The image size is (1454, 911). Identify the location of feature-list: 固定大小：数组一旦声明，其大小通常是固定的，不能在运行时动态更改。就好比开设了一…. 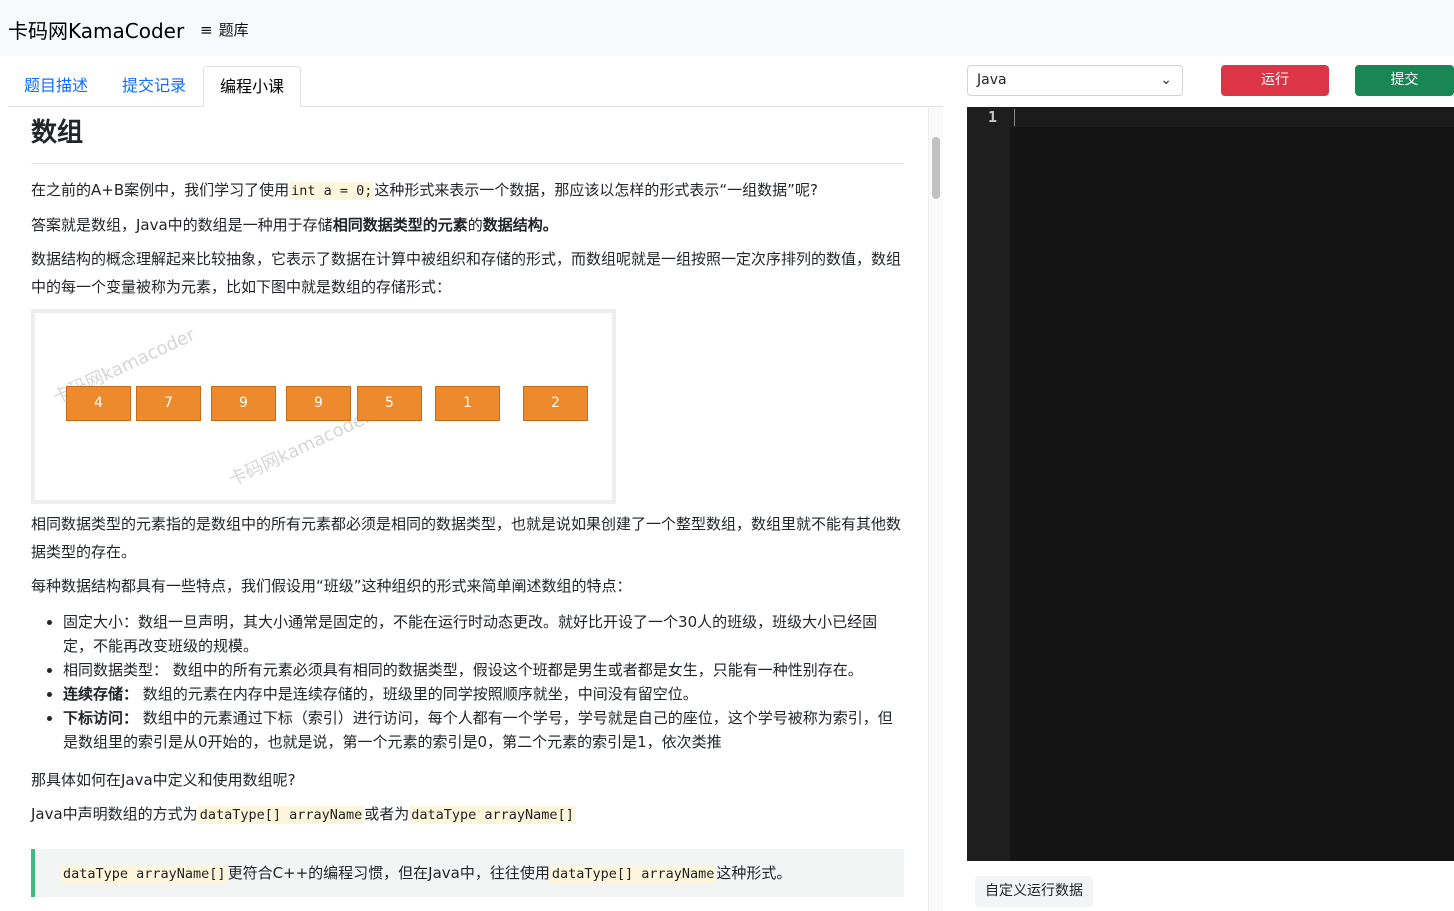
(483, 682).